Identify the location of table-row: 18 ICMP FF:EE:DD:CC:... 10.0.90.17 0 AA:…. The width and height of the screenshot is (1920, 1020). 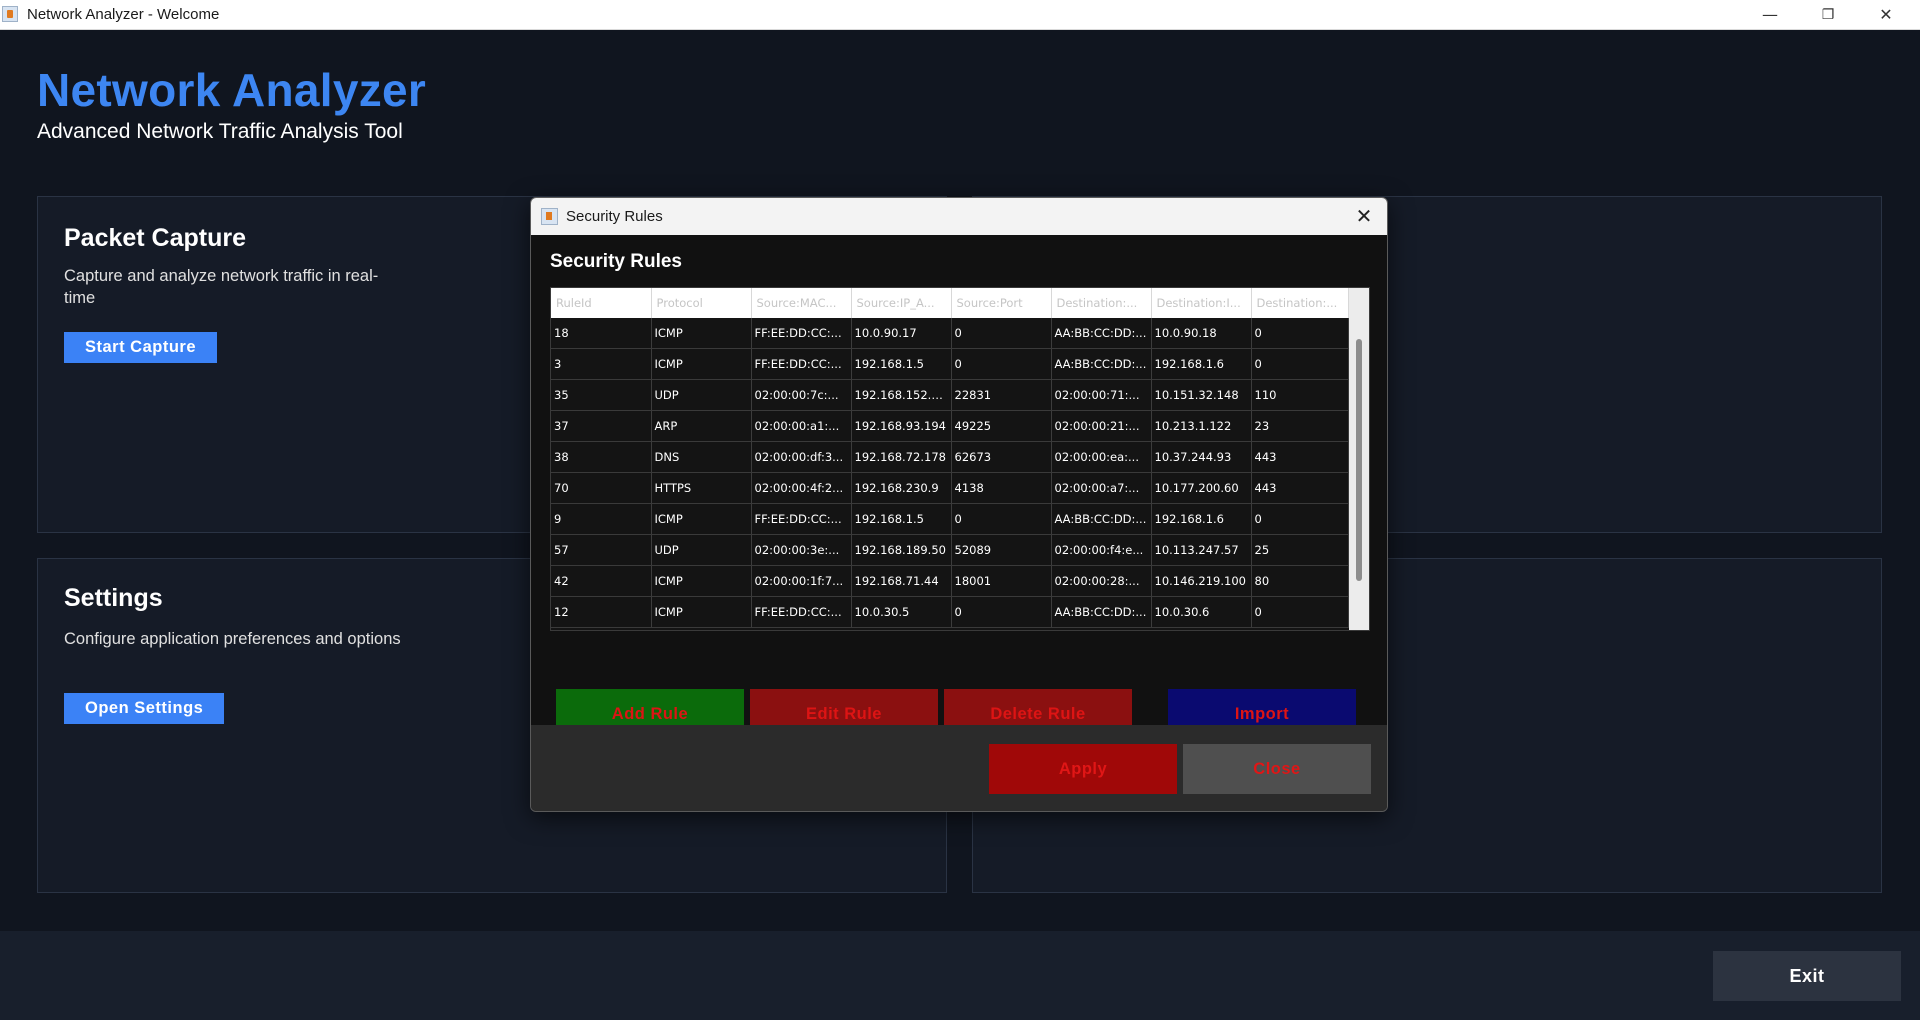
(950, 333).